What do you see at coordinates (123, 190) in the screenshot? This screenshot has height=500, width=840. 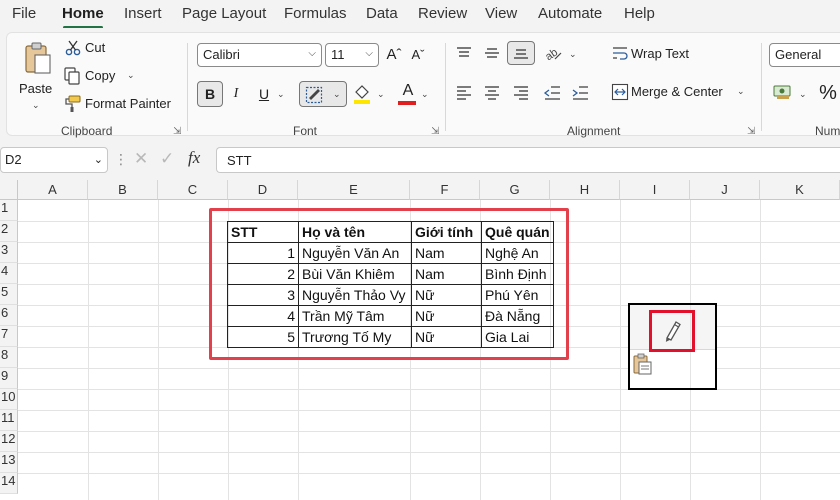 I see `column-header: B` at bounding box center [123, 190].